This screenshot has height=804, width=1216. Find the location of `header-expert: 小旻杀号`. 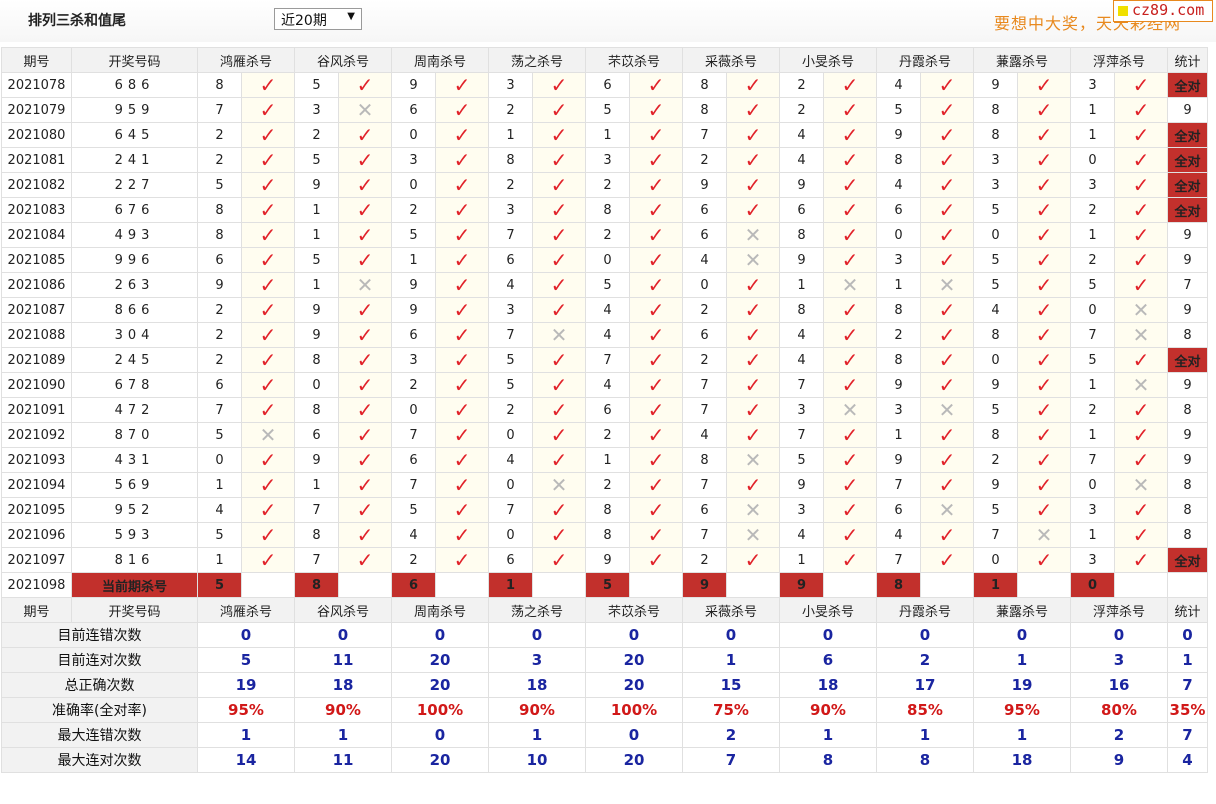

header-expert: 小旻杀号 is located at coordinates (828, 60).